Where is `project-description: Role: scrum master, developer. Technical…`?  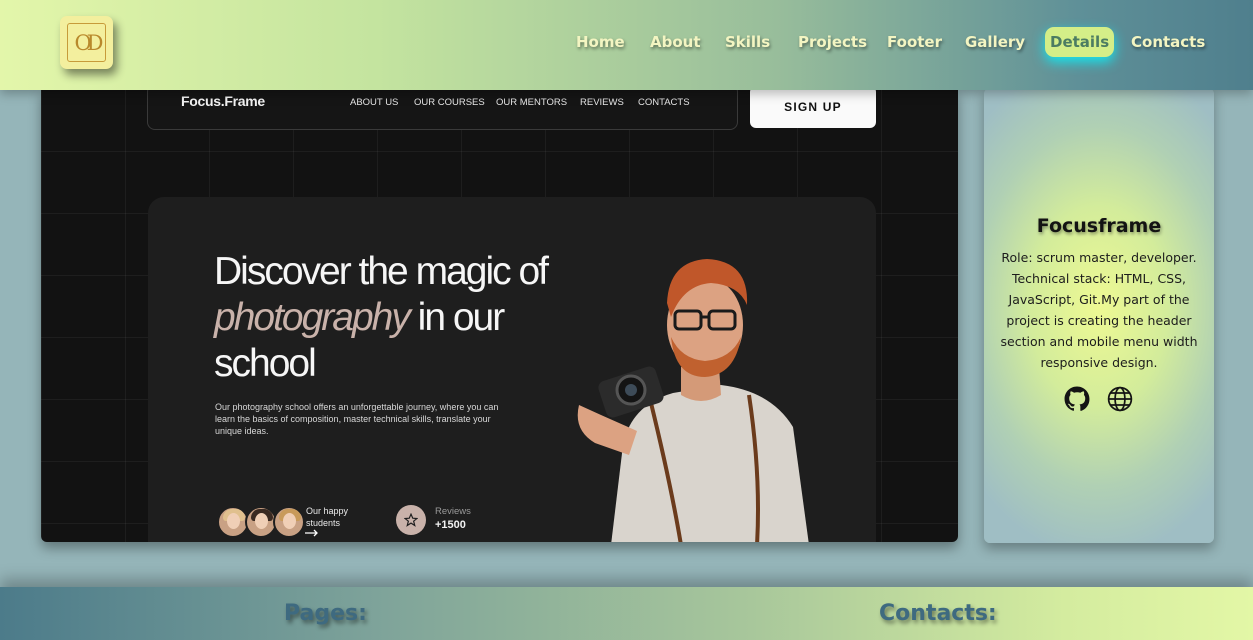
project-description: Role: scrum master, developer. Technical… is located at coordinates (1099, 310).